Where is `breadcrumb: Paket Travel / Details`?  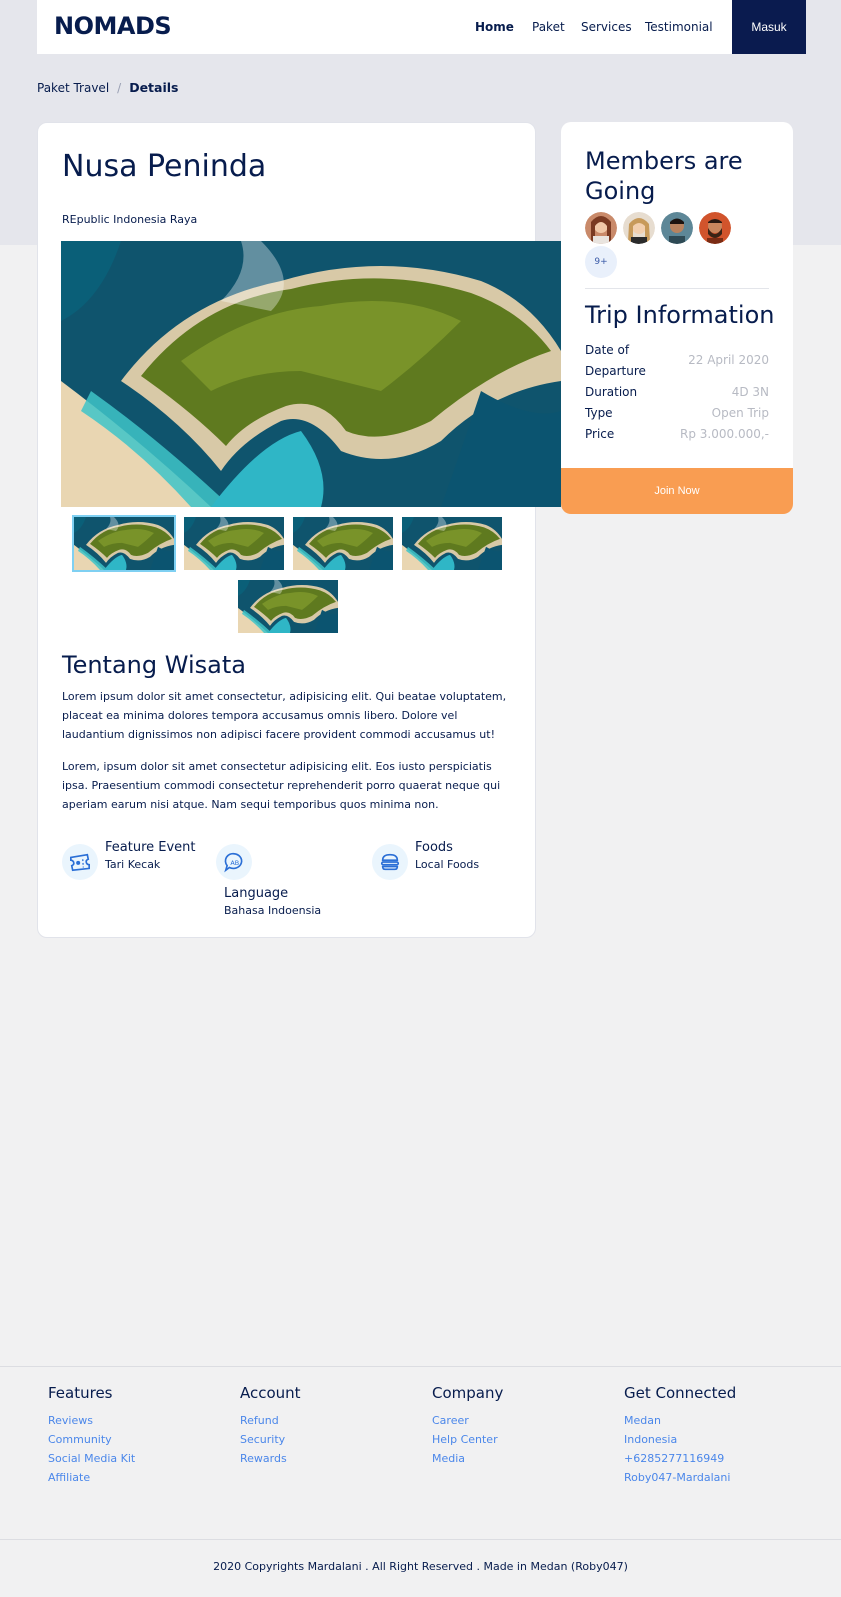 breadcrumb: Paket Travel / Details is located at coordinates (107, 87).